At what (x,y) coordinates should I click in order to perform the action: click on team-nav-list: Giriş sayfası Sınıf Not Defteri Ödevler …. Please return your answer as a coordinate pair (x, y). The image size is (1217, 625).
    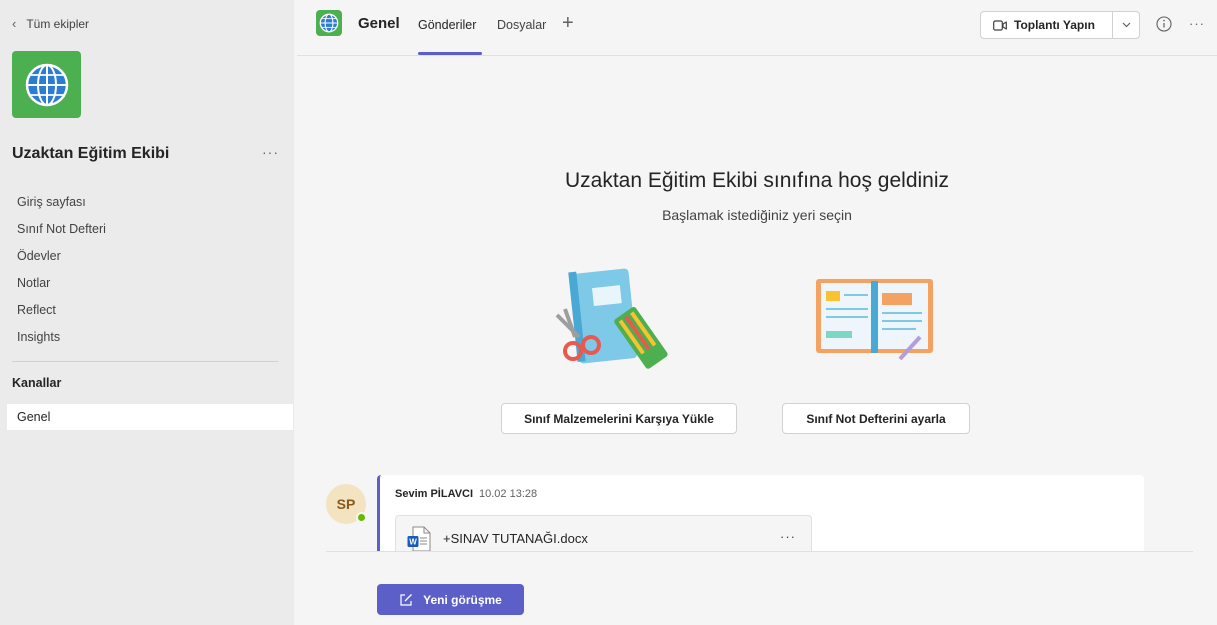
    Looking at the image, I should click on (147, 270).